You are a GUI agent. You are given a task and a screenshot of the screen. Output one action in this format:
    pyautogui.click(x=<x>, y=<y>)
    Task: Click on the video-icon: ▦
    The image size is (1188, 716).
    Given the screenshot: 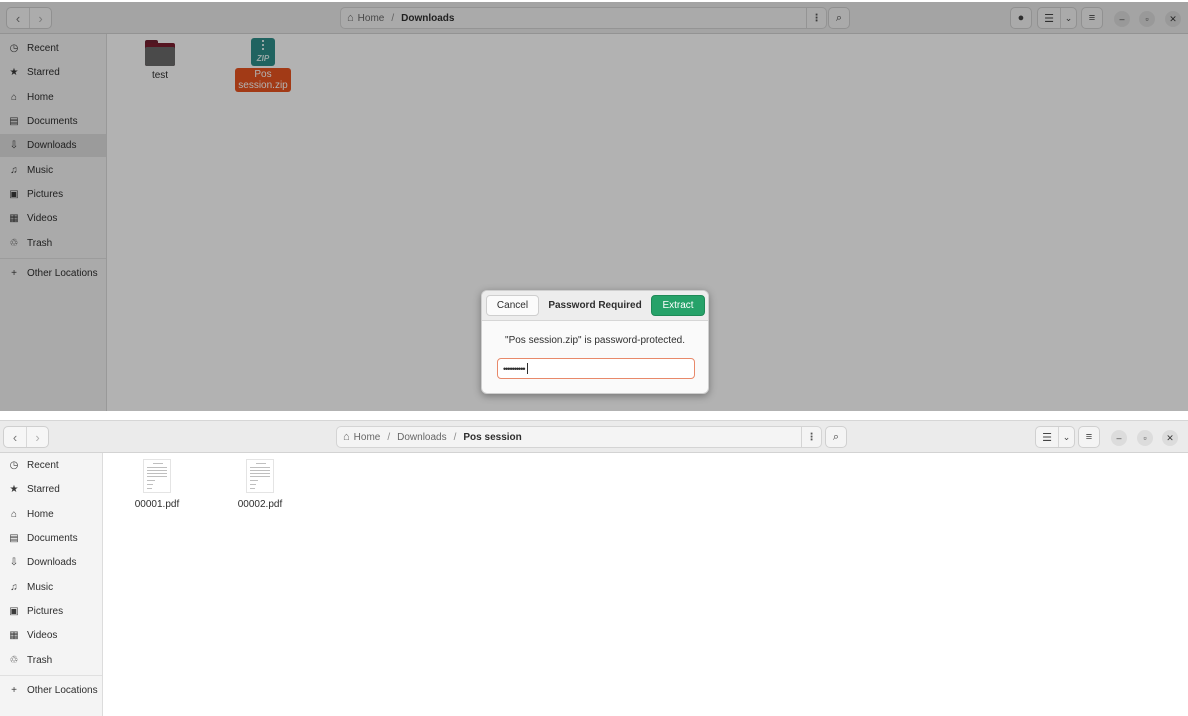 What is the action you would take?
    pyautogui.click(x=14, y=635)
    